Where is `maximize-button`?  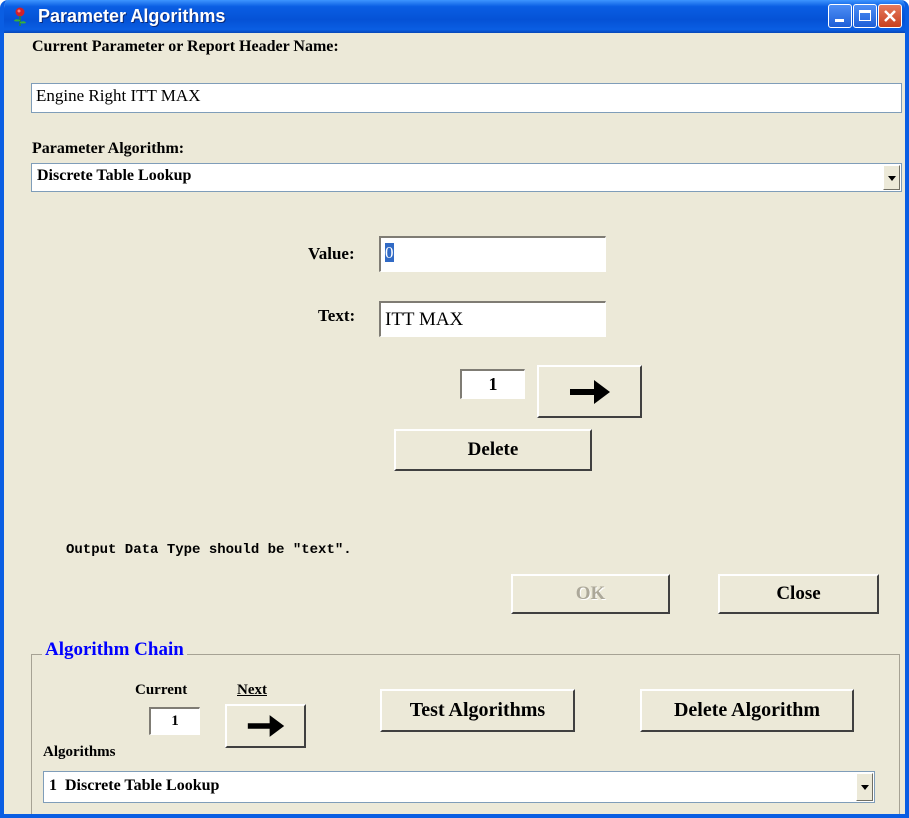
maximize-button is located at coordinates (865, 16).